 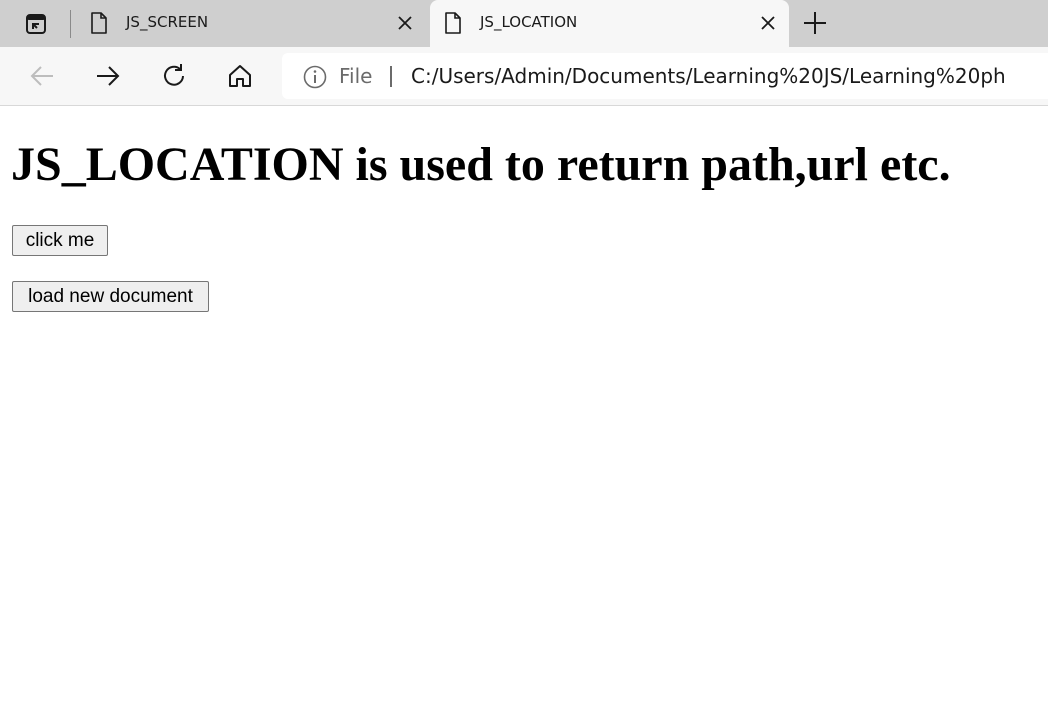 I want to click on scheme-label: File, so click(x=356, y=76).